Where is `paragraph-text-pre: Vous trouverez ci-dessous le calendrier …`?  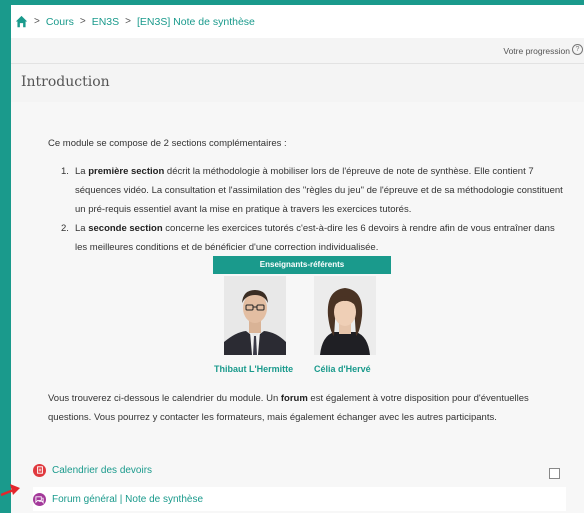 paragraph-text-pre: Vous trouverez ci-dessous le calendrier … is located at coordinates (164, 398).